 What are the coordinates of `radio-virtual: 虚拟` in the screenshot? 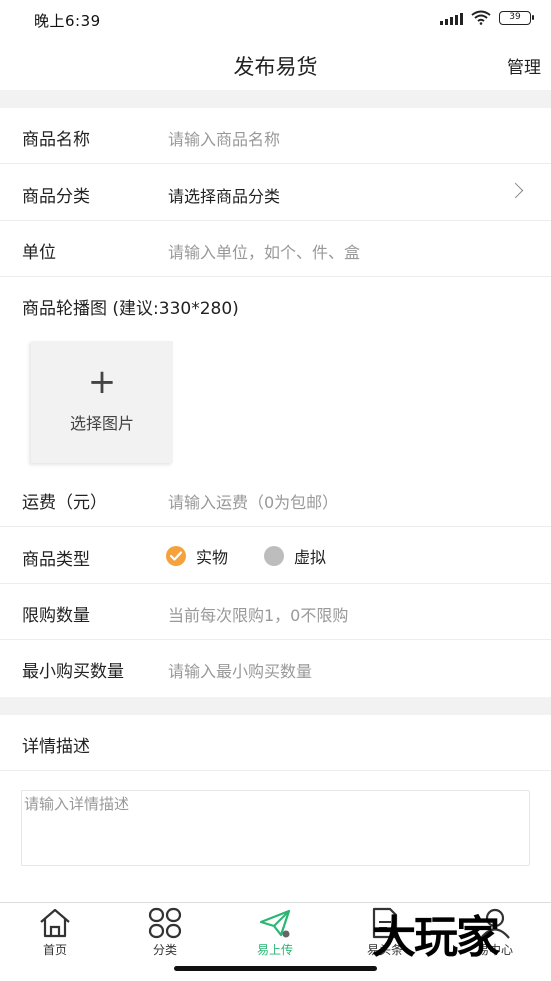 It's located at (295, 556).